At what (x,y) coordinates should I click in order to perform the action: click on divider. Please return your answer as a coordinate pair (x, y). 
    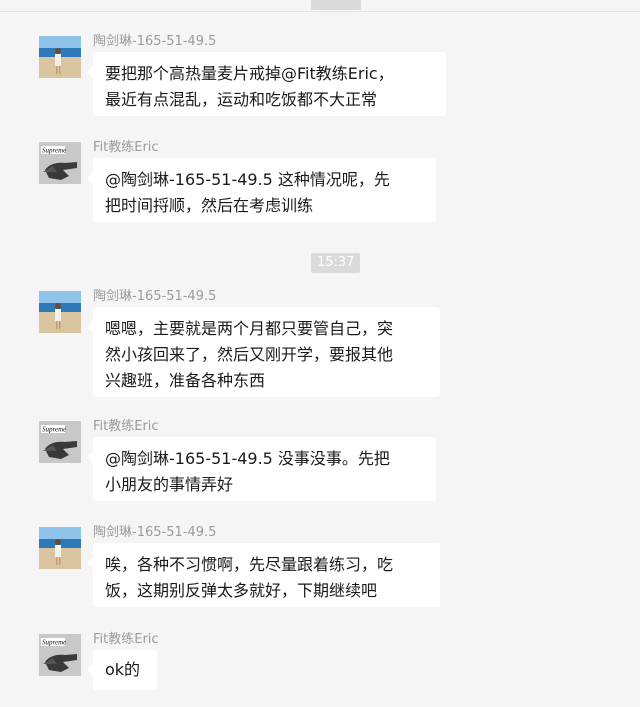
    Looking at the image, I should click on (320, 11).